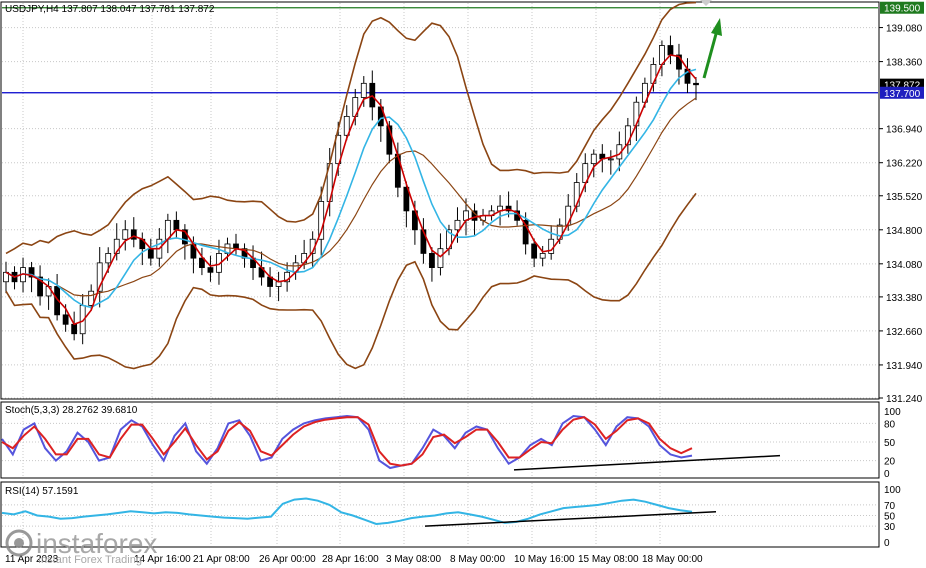  Describe the element at coordinates (413, 559) in the screenshot. I see `x-tick-label: 3 May 08:00` at that location.